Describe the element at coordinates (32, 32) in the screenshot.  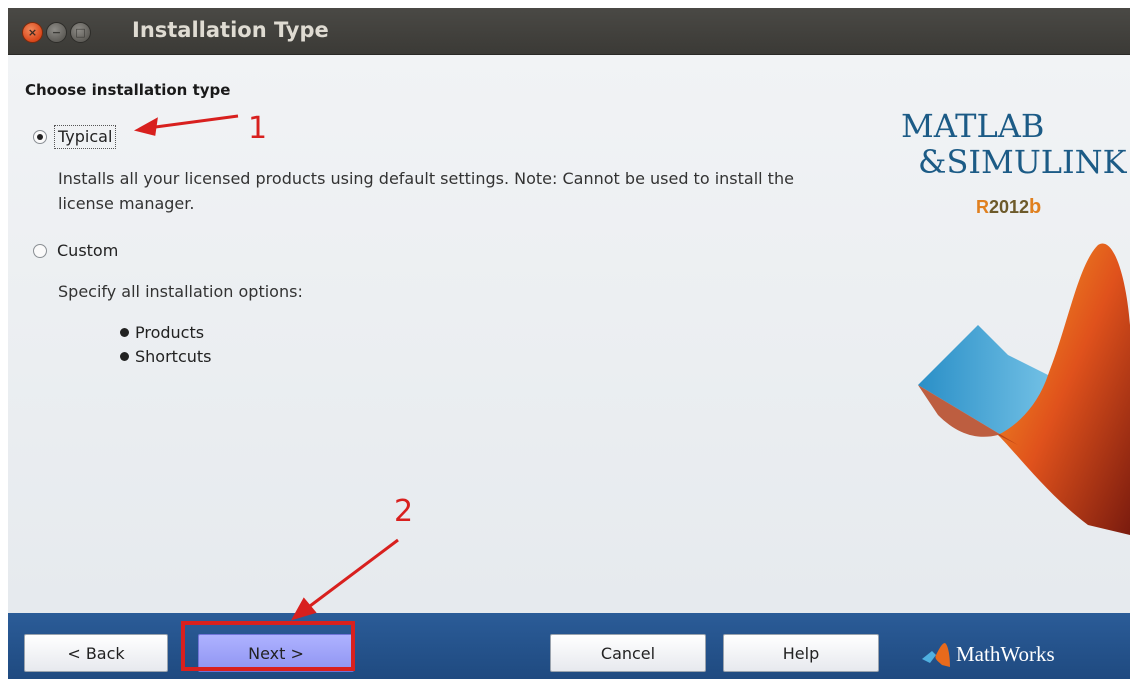
I see `close-icon: ×` at that location.